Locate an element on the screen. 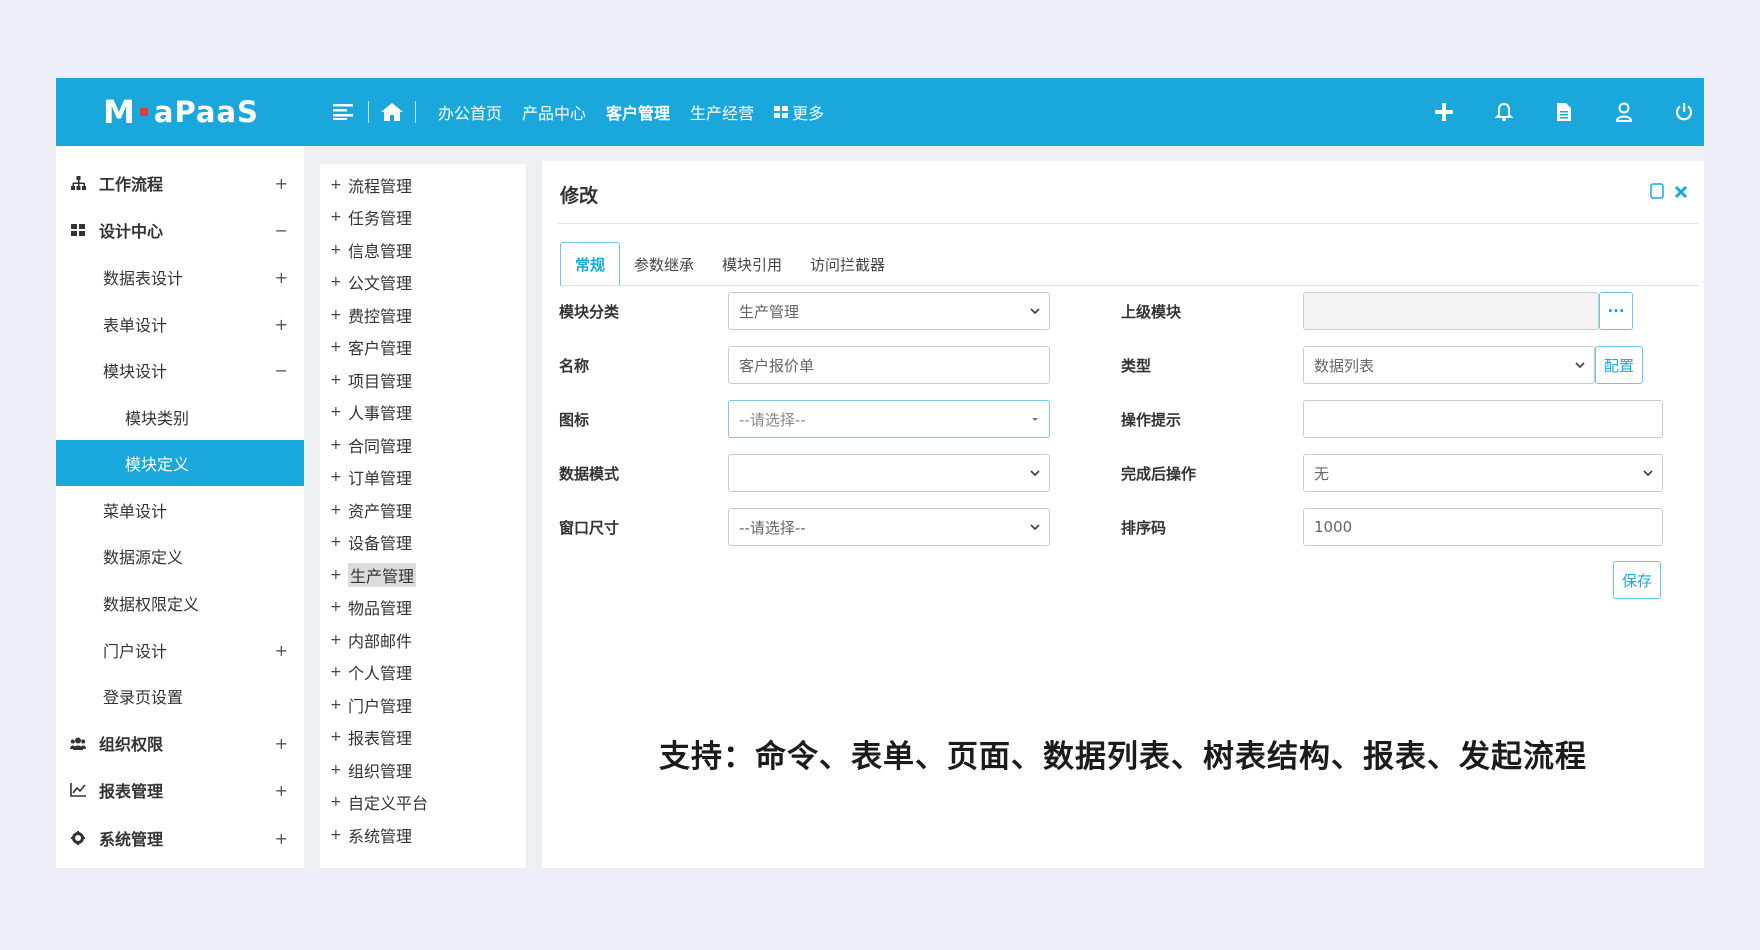 This screenshot has height=950, width=1760. sidebar-item-form-design: 表单设计 + is located at coordinates (180, 324).